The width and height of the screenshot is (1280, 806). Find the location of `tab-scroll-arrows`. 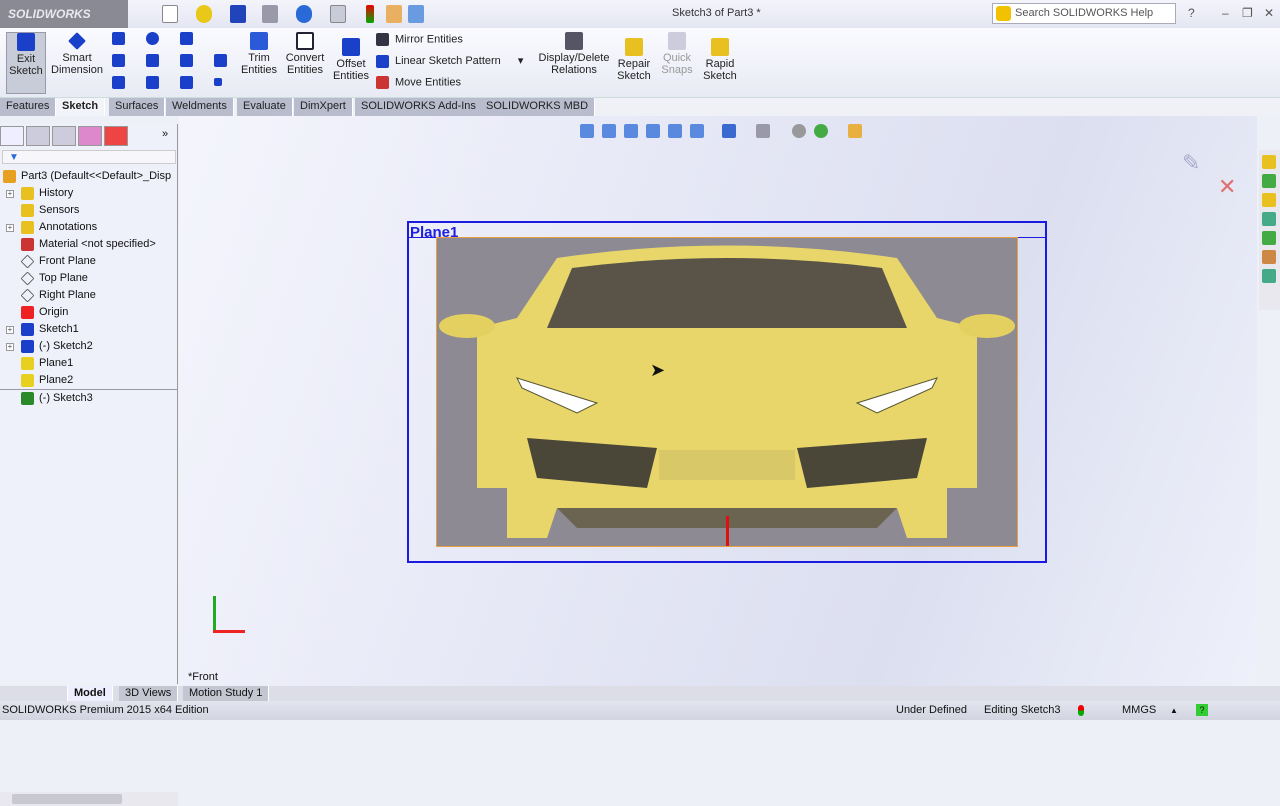

tab-scroll-arrows is located at coordinates (34, 693).